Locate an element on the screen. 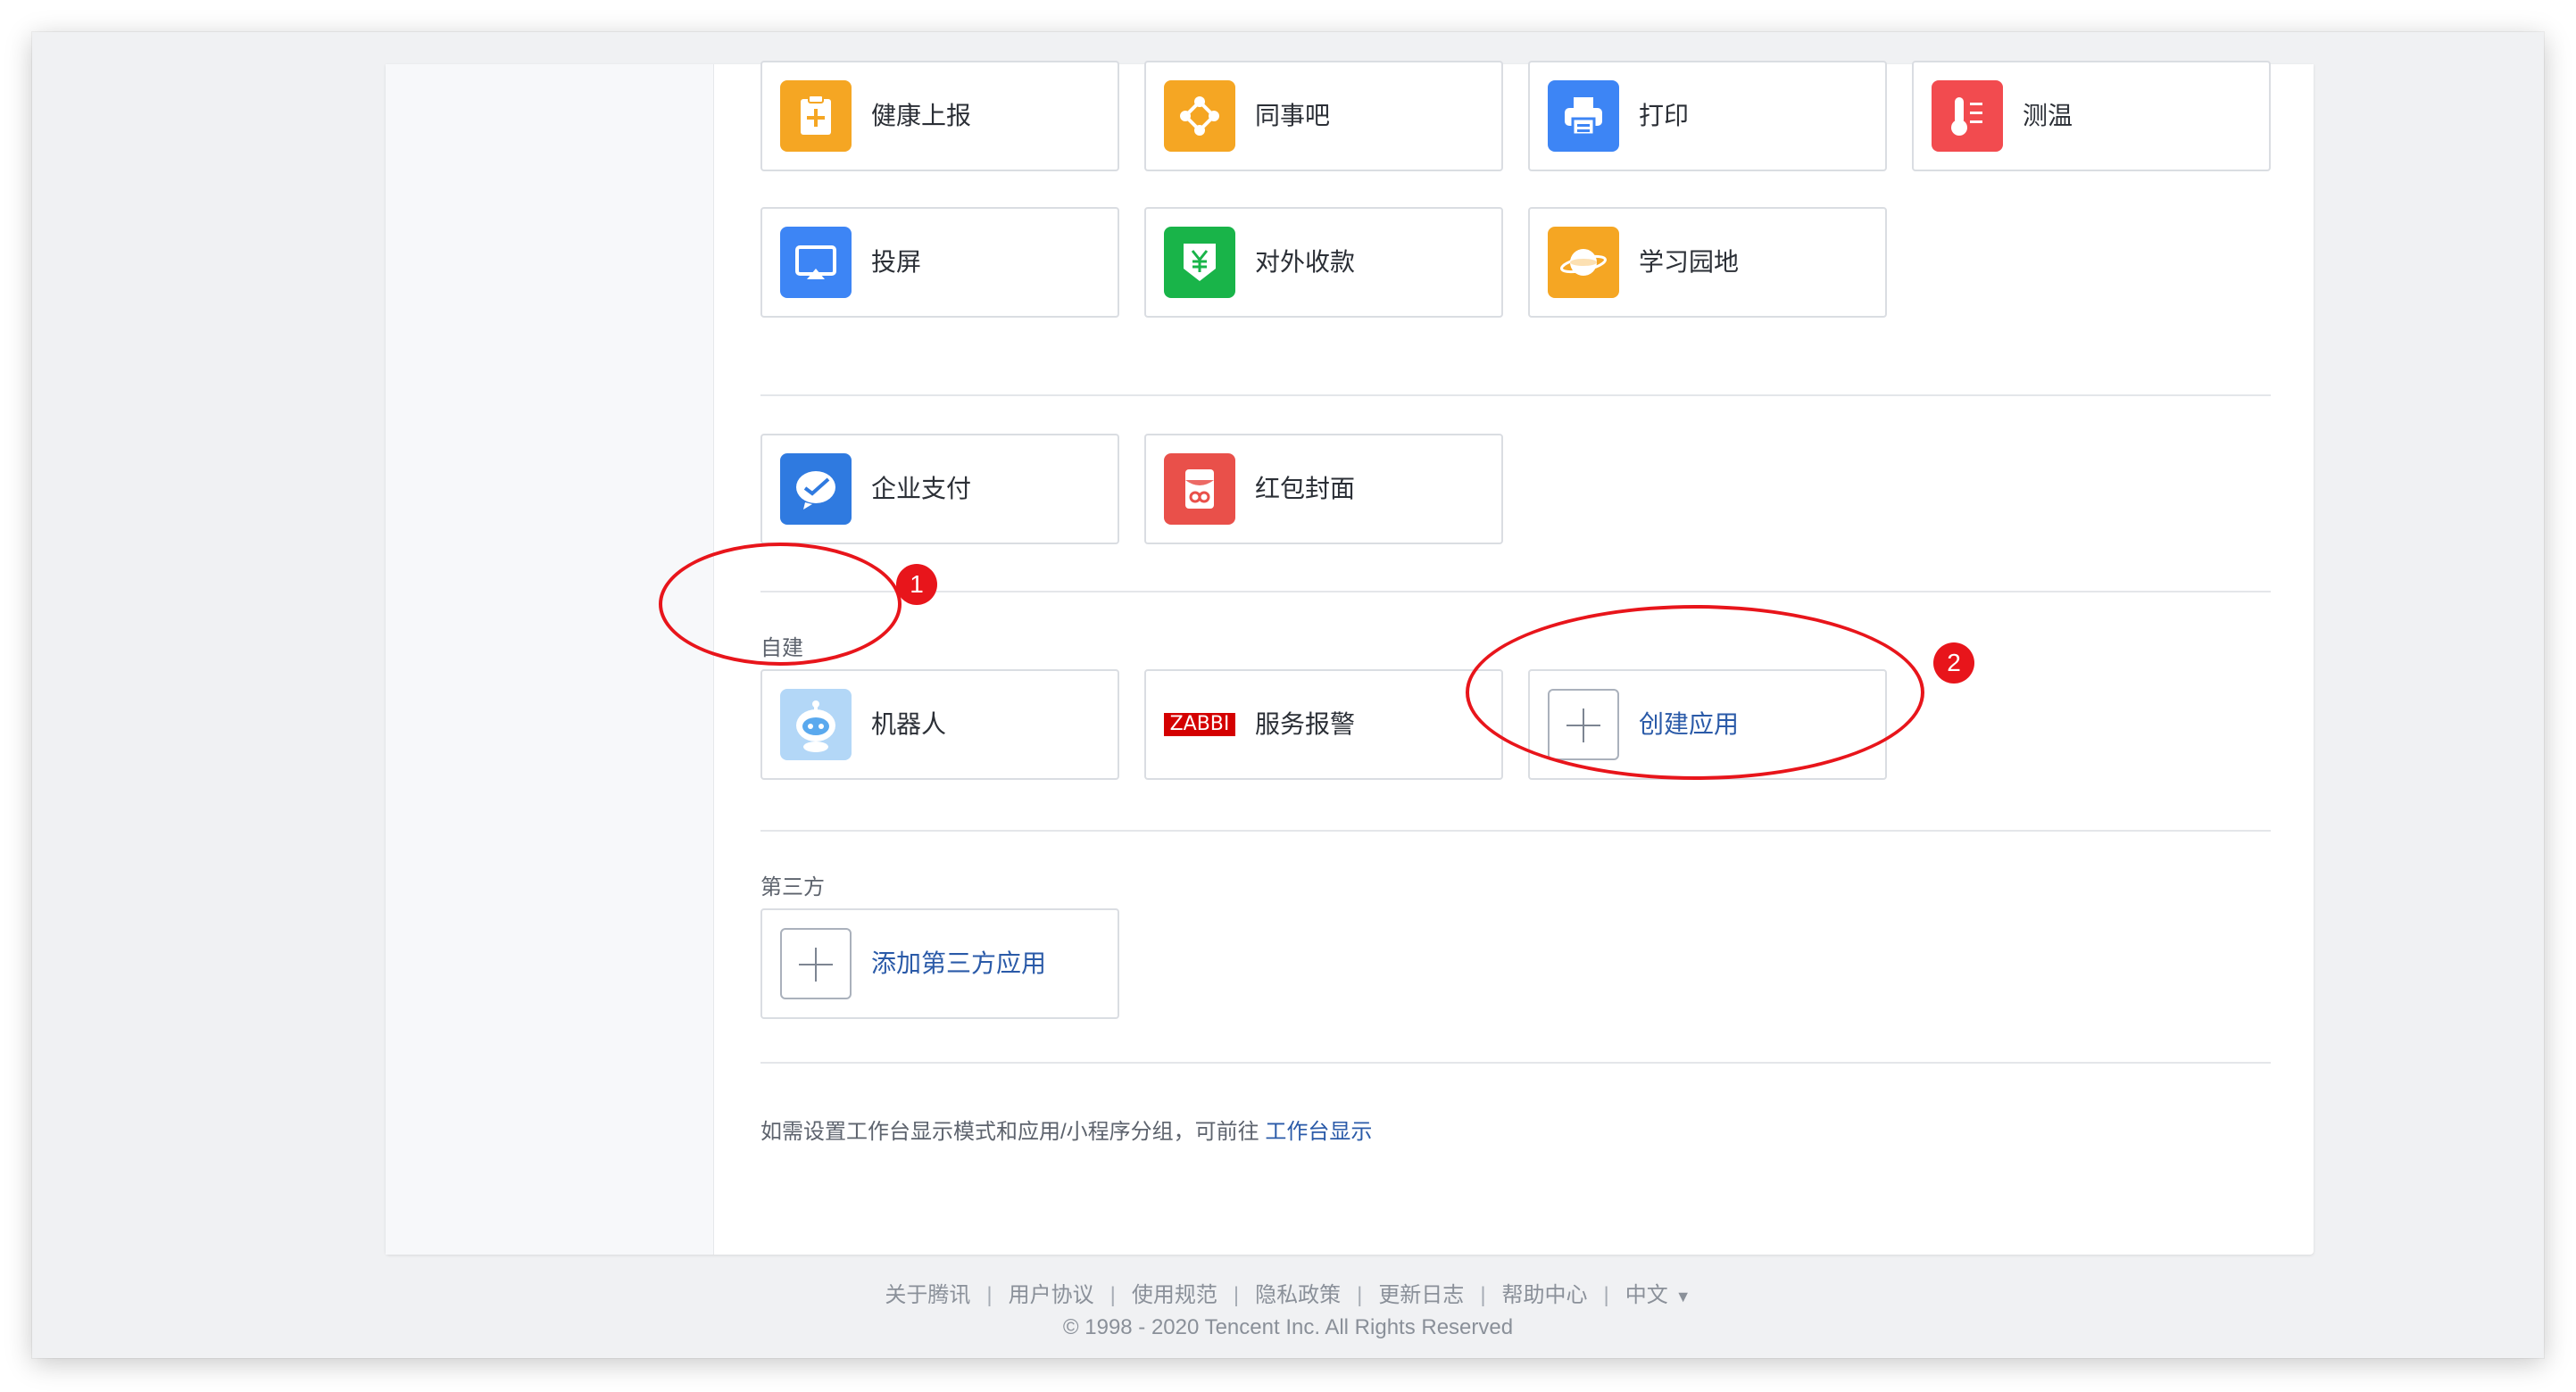  add-third-party-app-button: 添加第三方应用 is located at coordinates (940, 964).